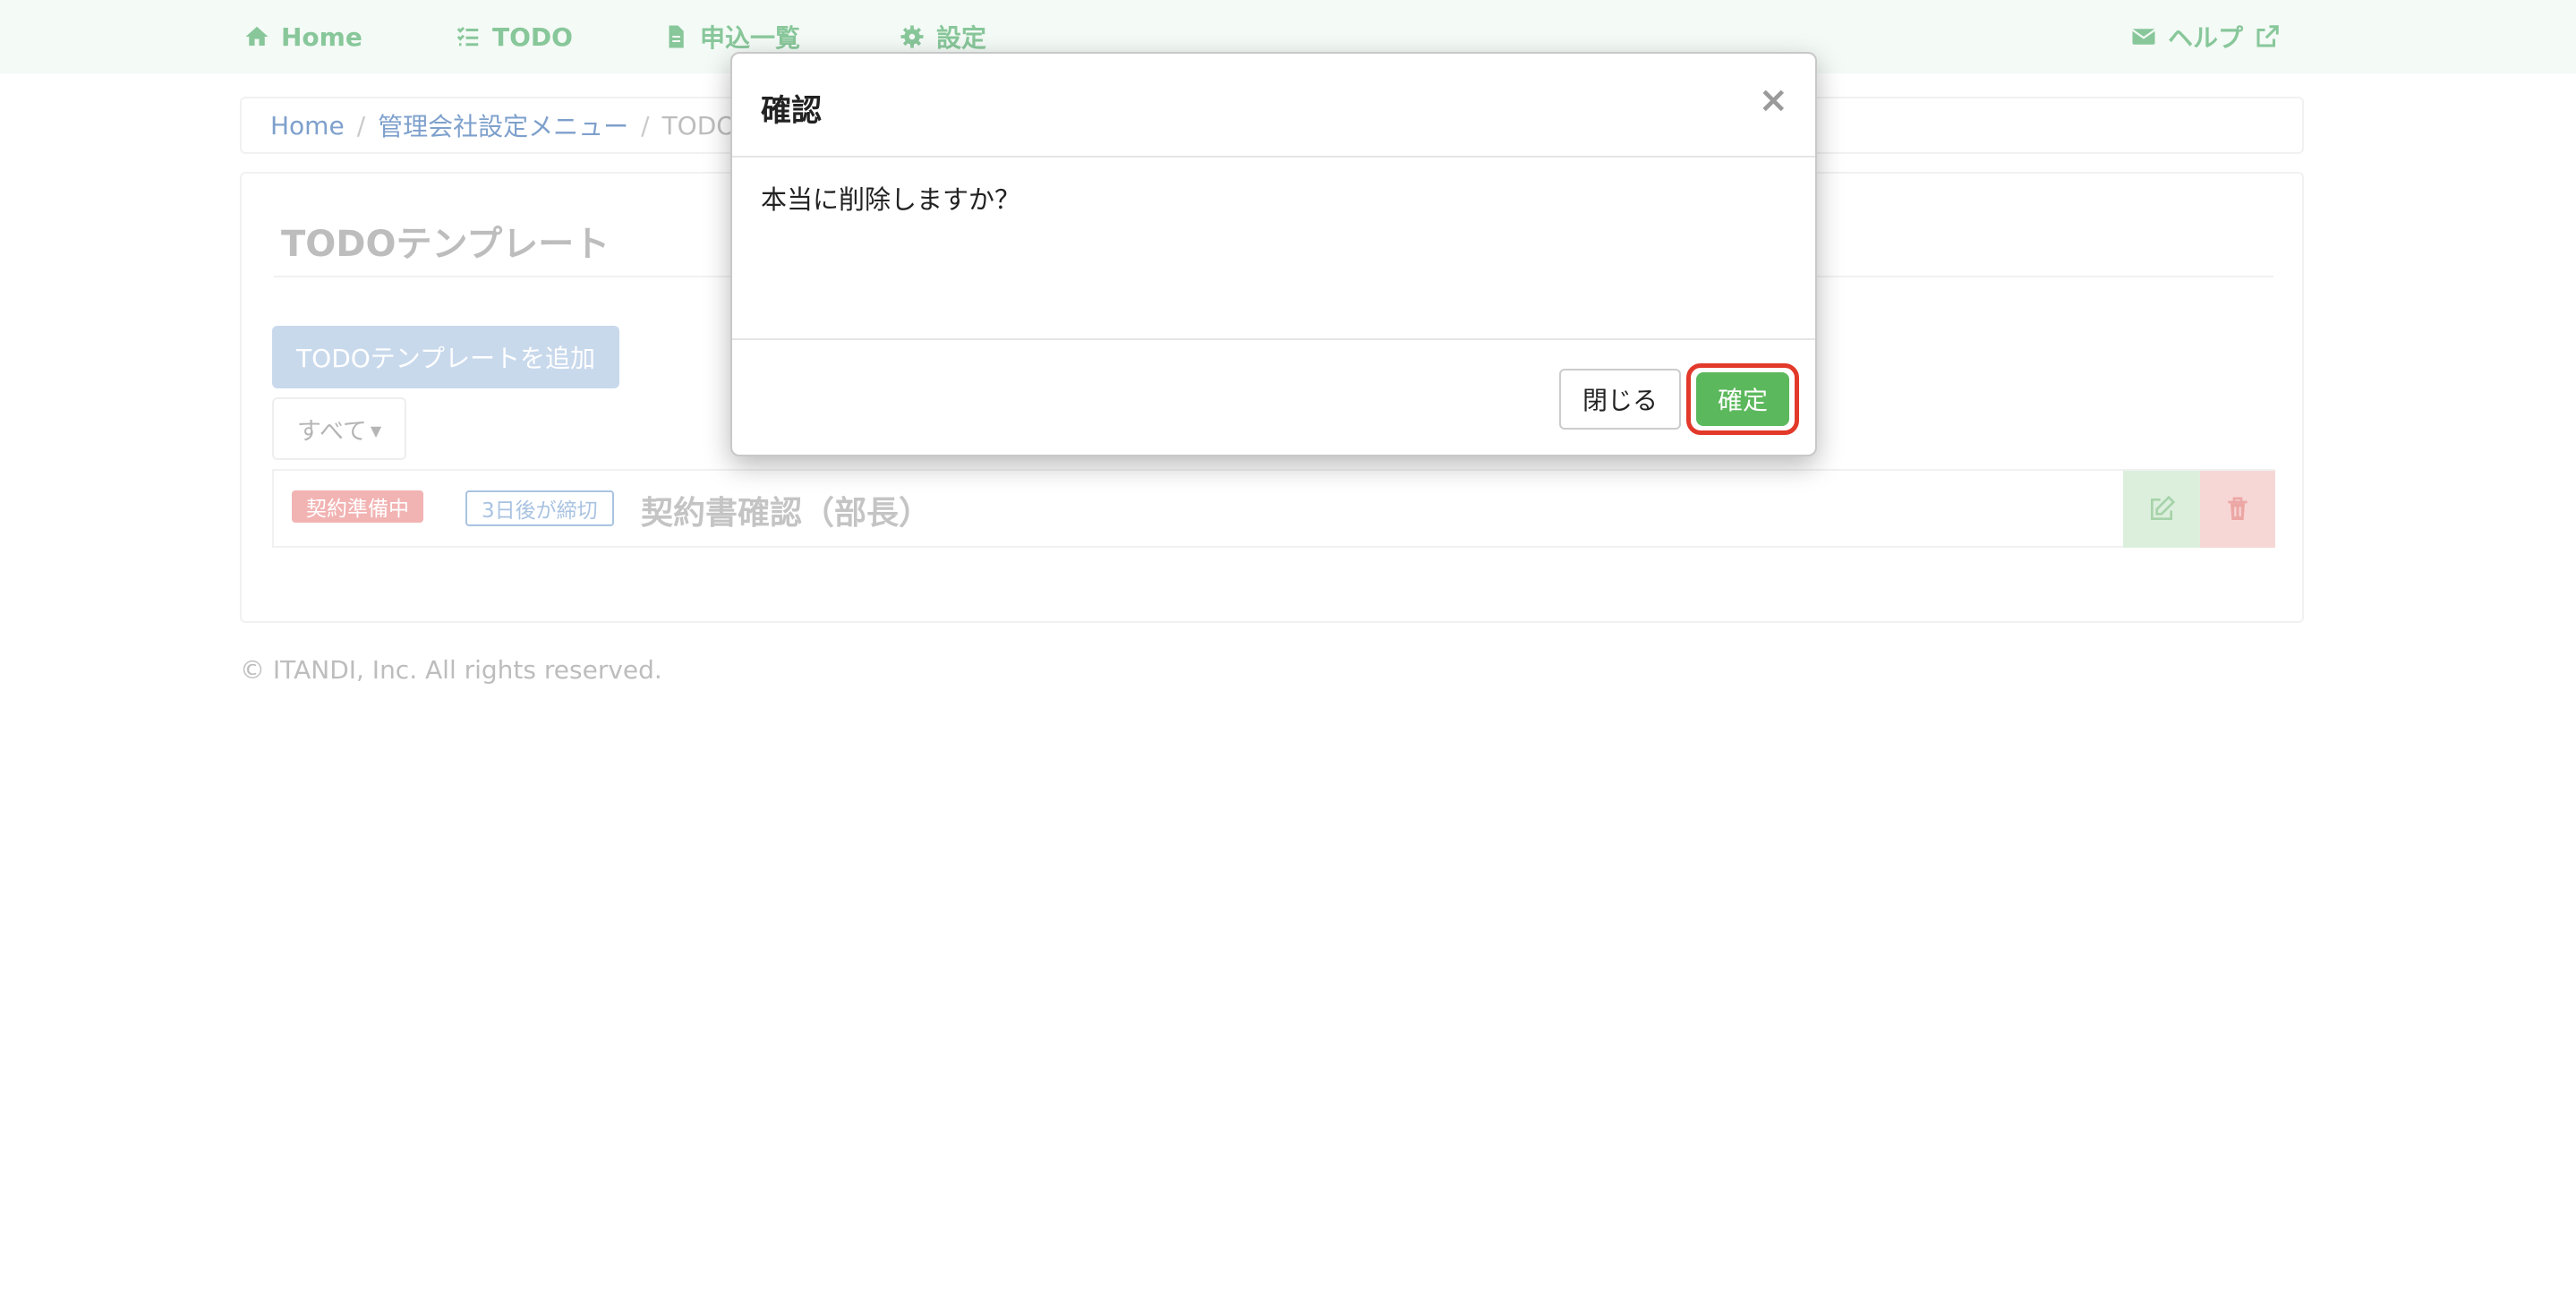 The height and width of the screenshot is (1312, 2576). Describe the element at coordinates (1620, 399) in the screenshot. I see `close-button: 閉じる` at that location.